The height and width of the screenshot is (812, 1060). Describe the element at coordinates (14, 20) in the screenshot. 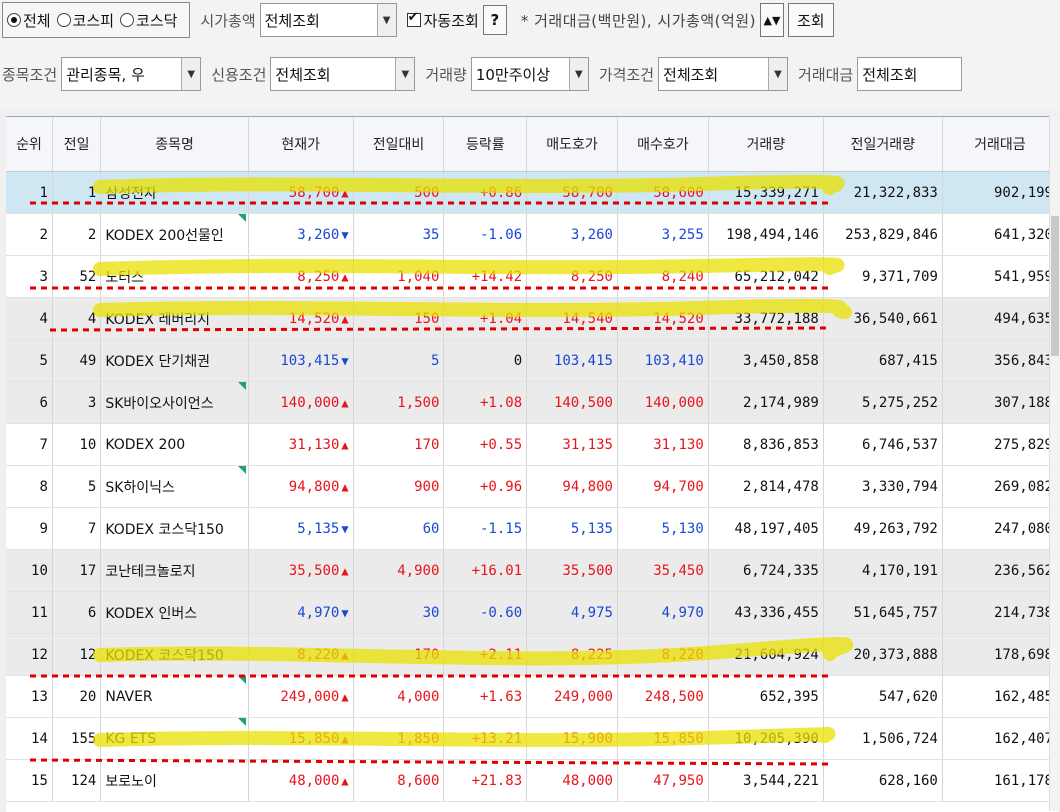

I see `radio-all-dot` at that location.